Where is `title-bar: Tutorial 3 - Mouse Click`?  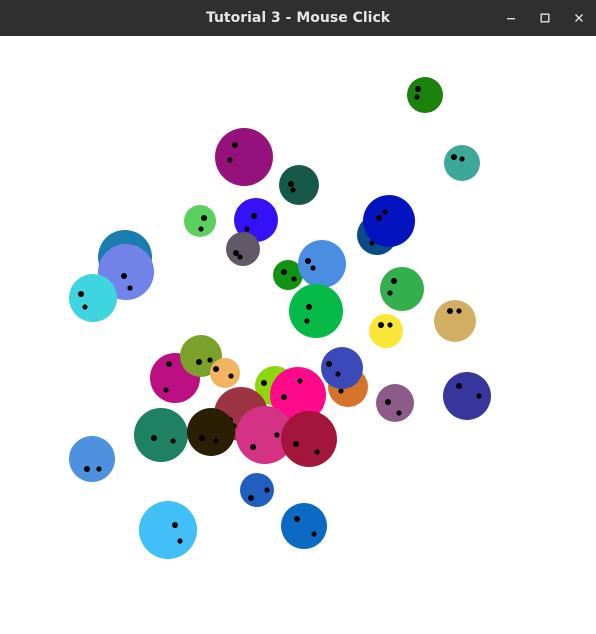
title-bar: Tutorial 3 - Mouse Click is located at coordinates (298, 18).